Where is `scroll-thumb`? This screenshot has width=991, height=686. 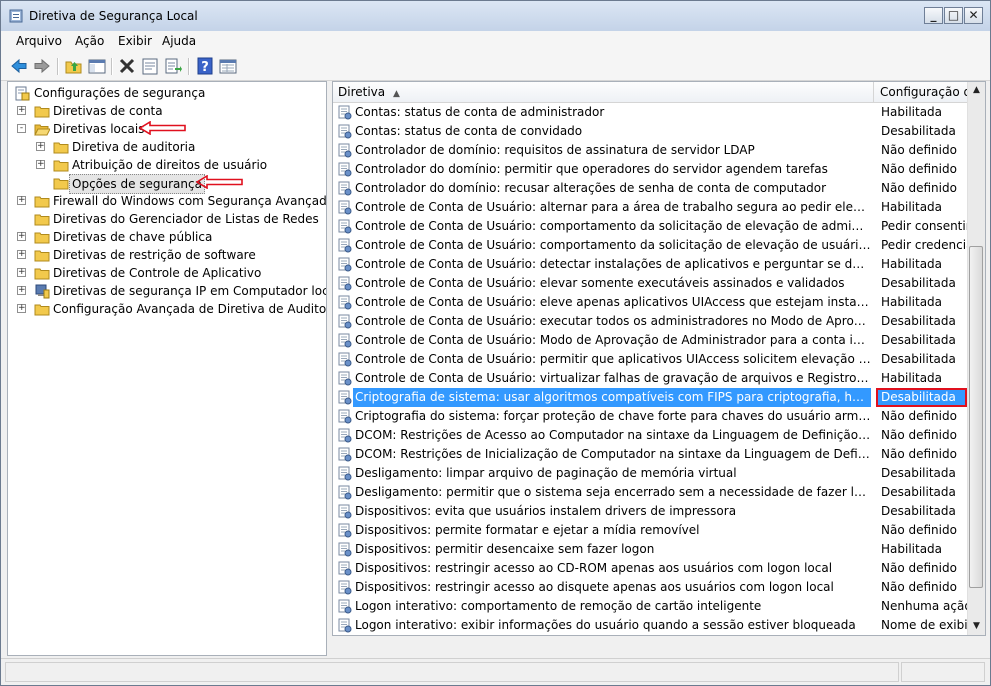 scroll-thumb is located at coordinates (976, 417).